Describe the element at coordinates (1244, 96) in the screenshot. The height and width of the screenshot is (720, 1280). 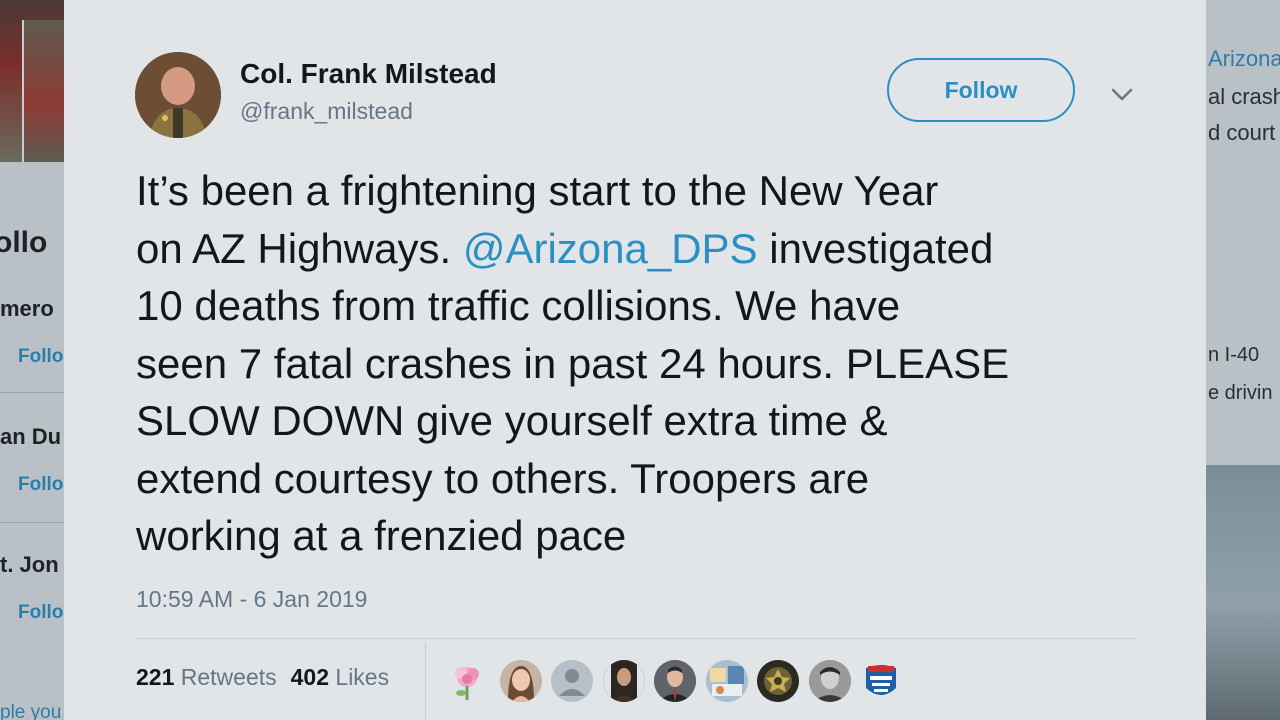
I see `background-text: al crash` at that location.